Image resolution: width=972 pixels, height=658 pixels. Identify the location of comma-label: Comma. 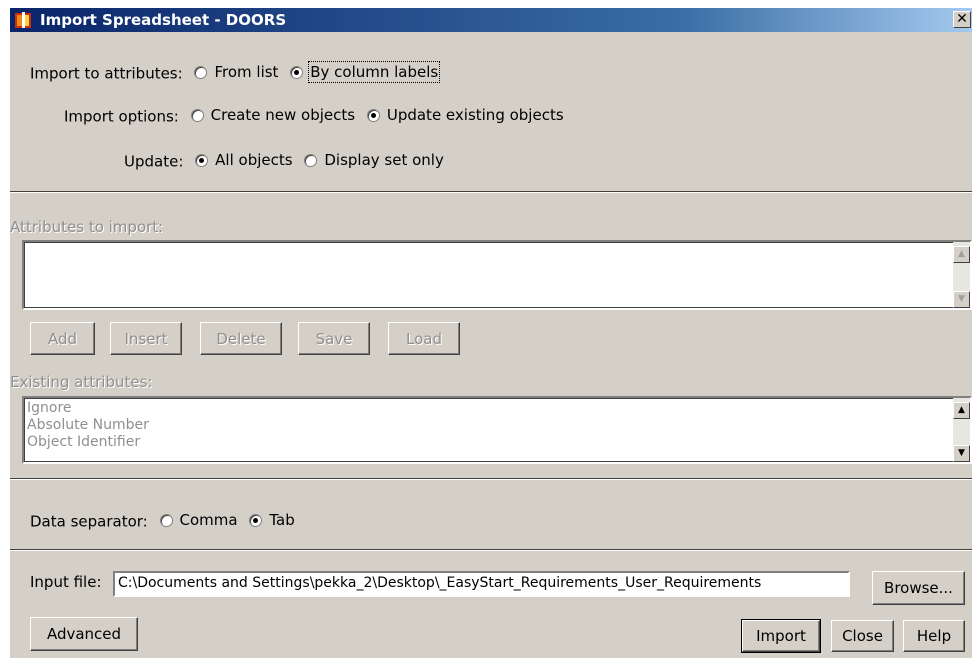
(208, 520).